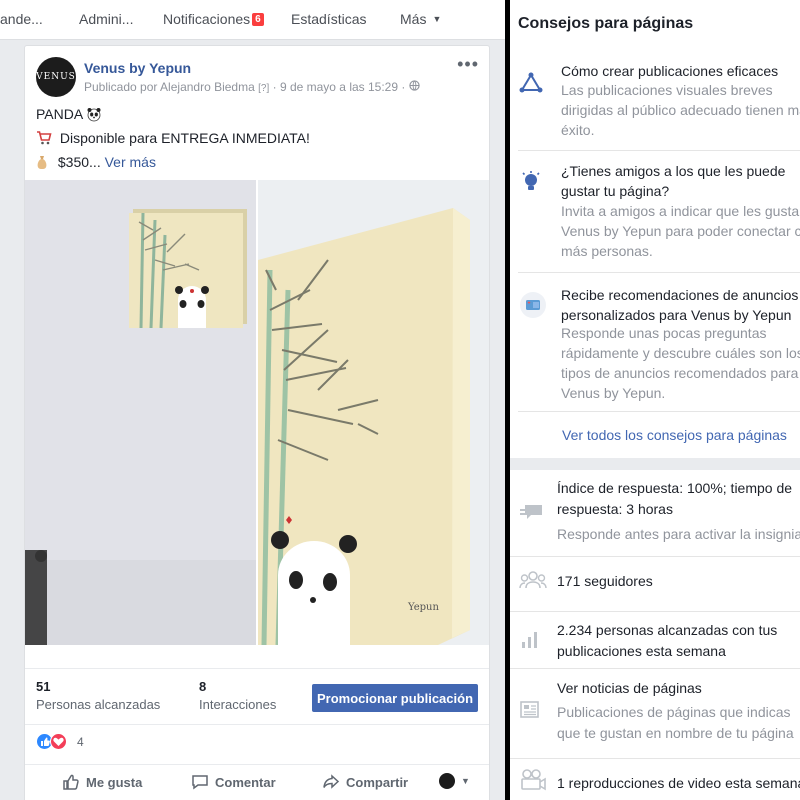  I want to click on reactions-summary: 4, so click(257, 741).